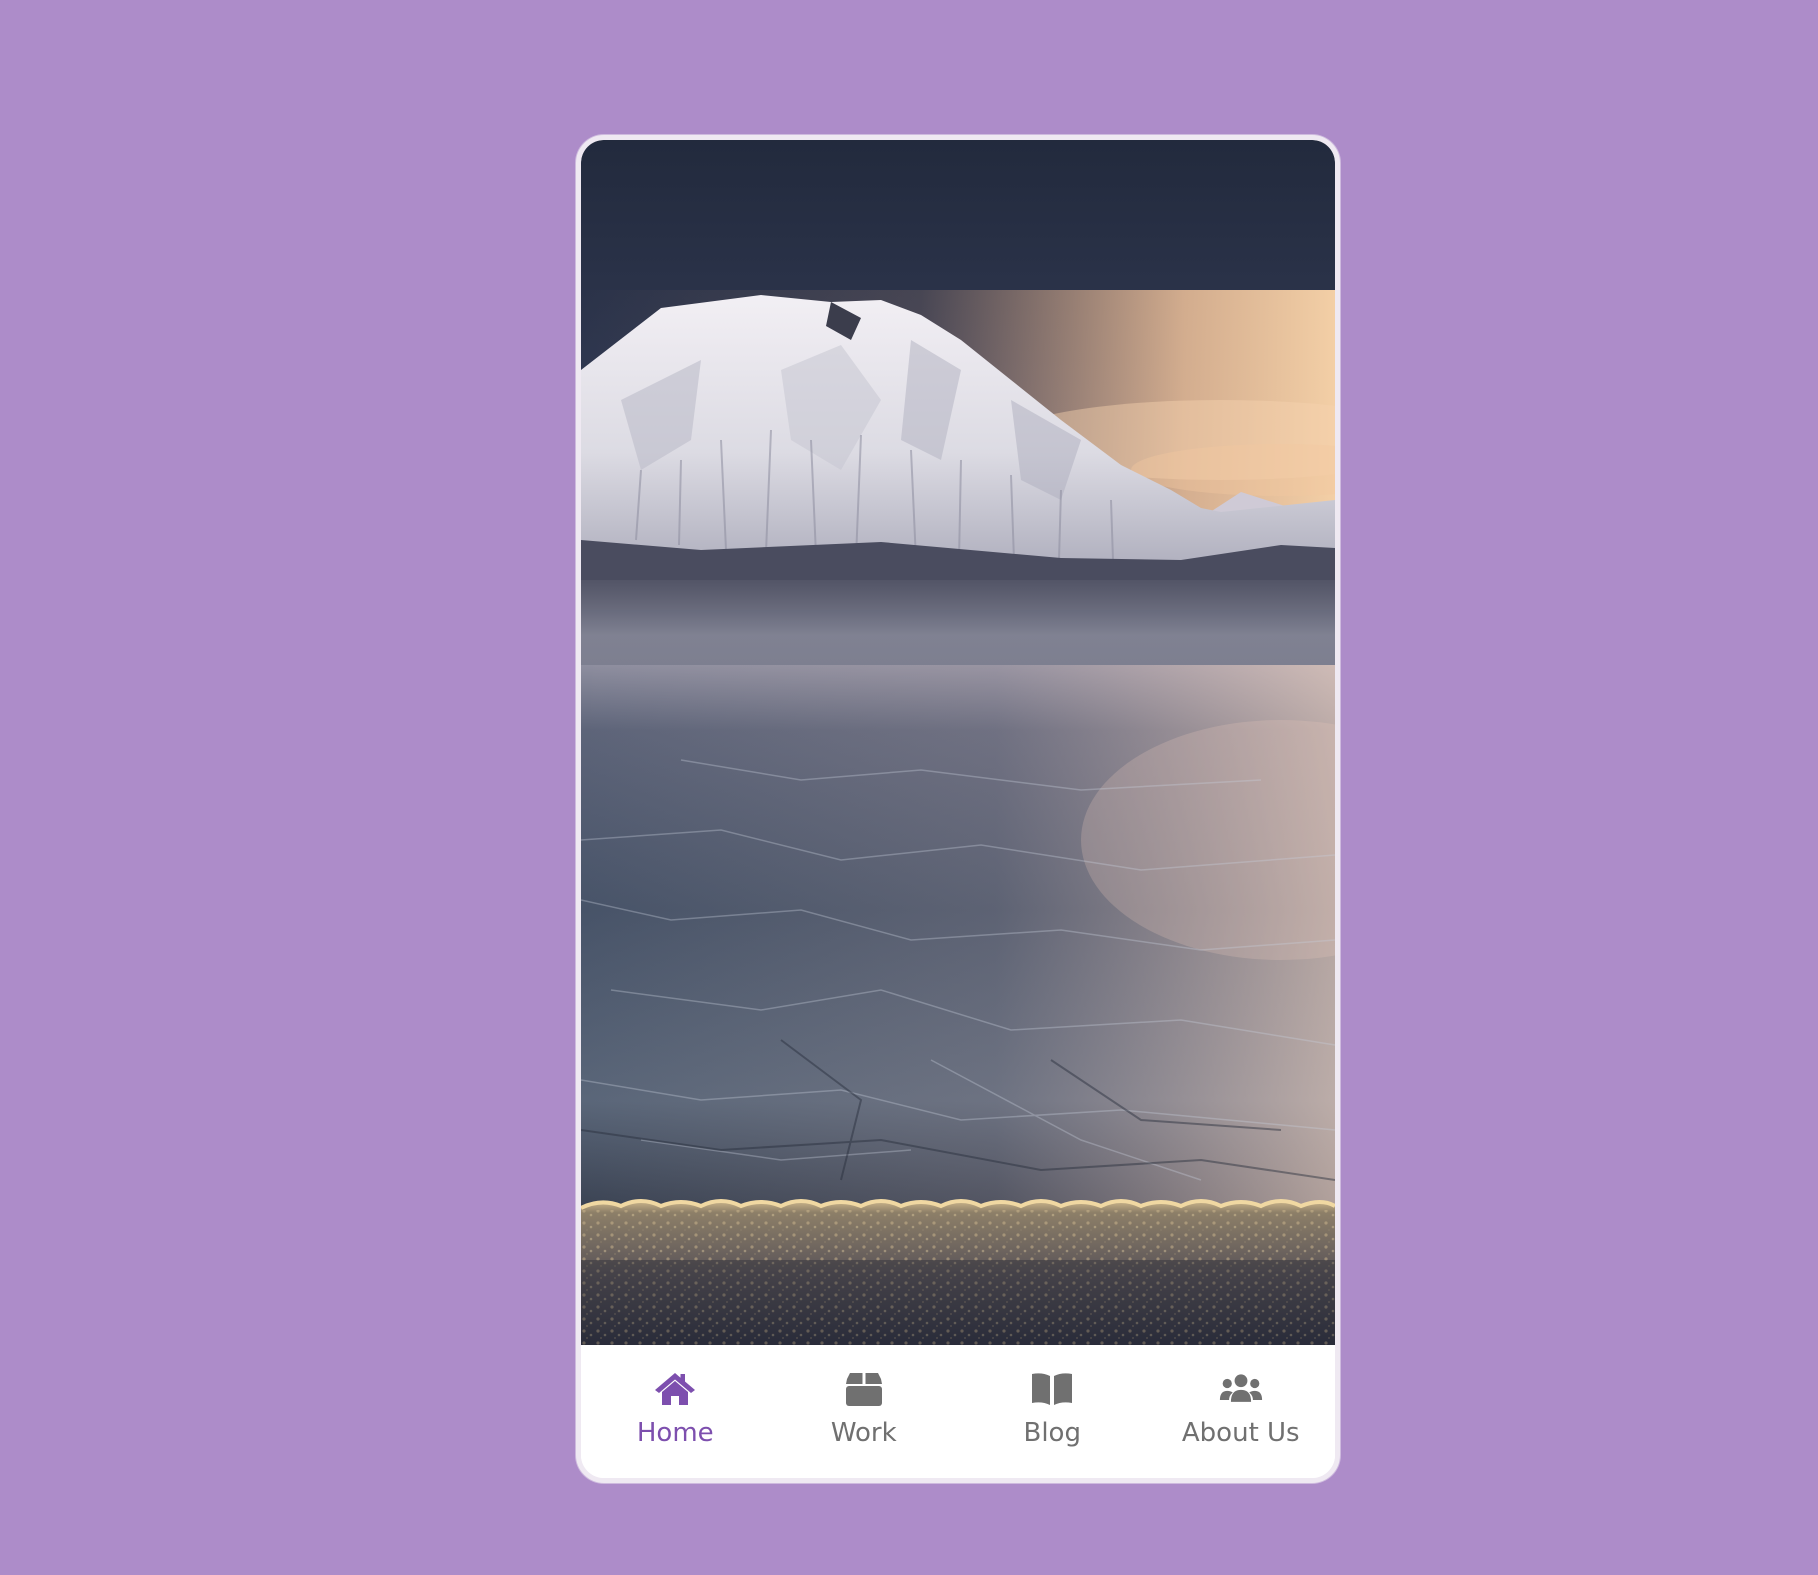  What do you see at coordinates (864, 1389) in the screenshot?
I see `box-icon` at bounding box center [864, 1389].